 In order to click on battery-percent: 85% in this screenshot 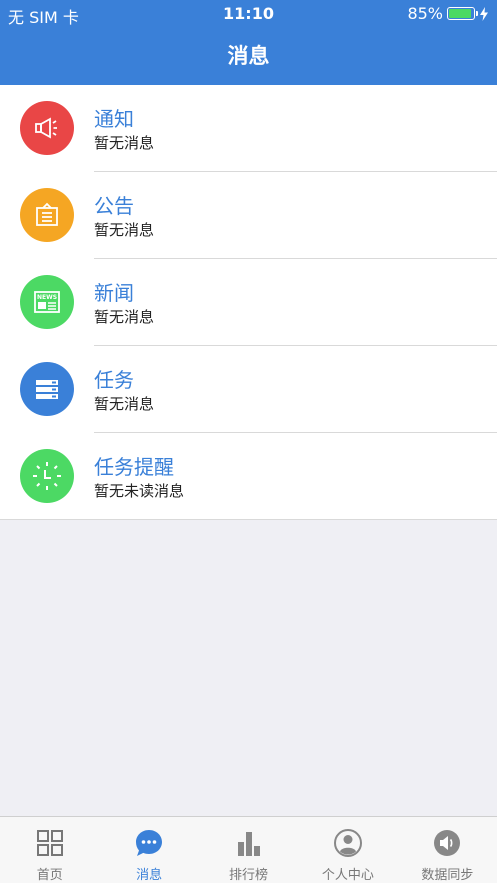, I will do `click(425, 13)`.